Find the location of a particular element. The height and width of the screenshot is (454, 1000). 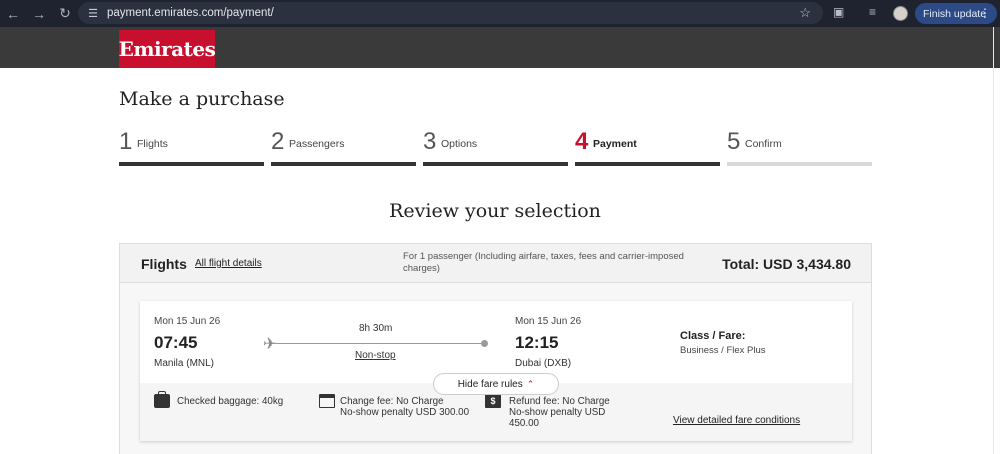

step-number: 1 is located at coordinates (126, 141).